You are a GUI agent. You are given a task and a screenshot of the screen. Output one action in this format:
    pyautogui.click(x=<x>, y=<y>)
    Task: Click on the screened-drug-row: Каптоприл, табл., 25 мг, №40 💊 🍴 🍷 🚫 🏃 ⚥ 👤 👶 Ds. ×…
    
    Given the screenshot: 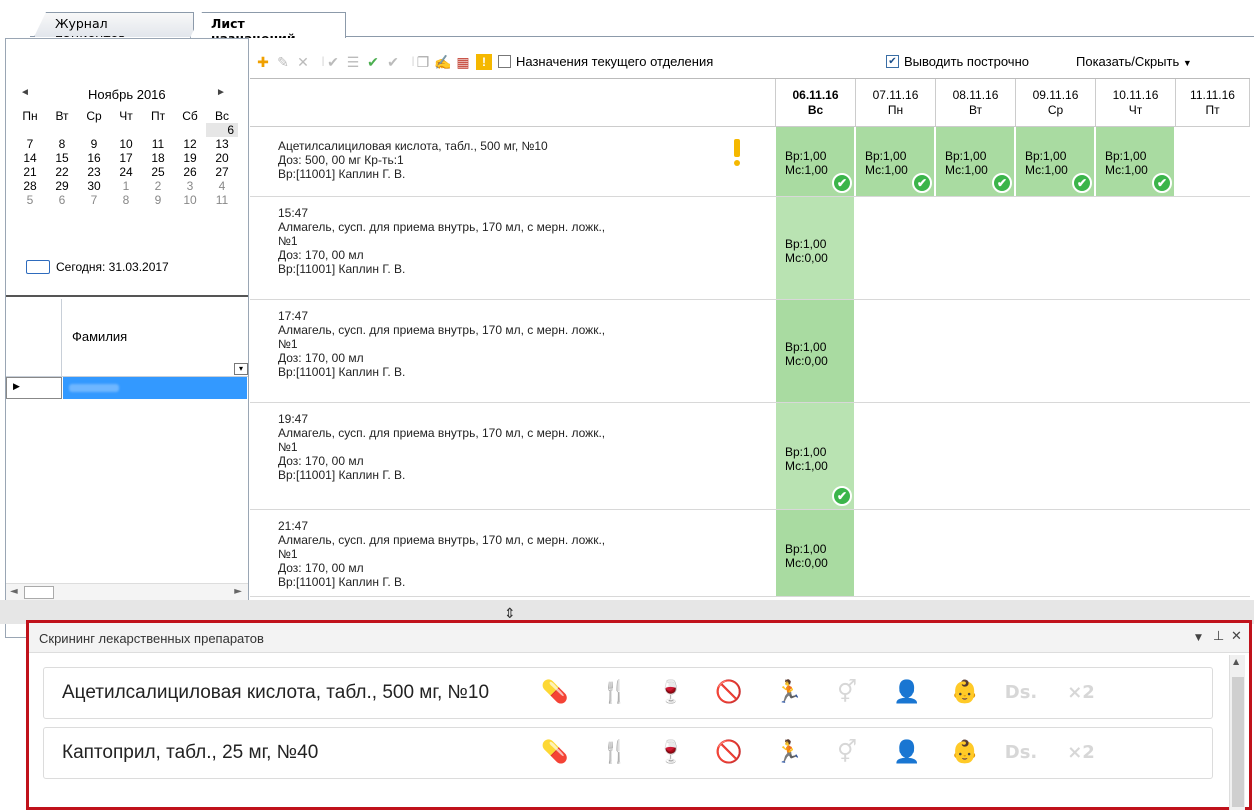 What is the action you would take?
    pyautogui.click(x=628, y=753)
    